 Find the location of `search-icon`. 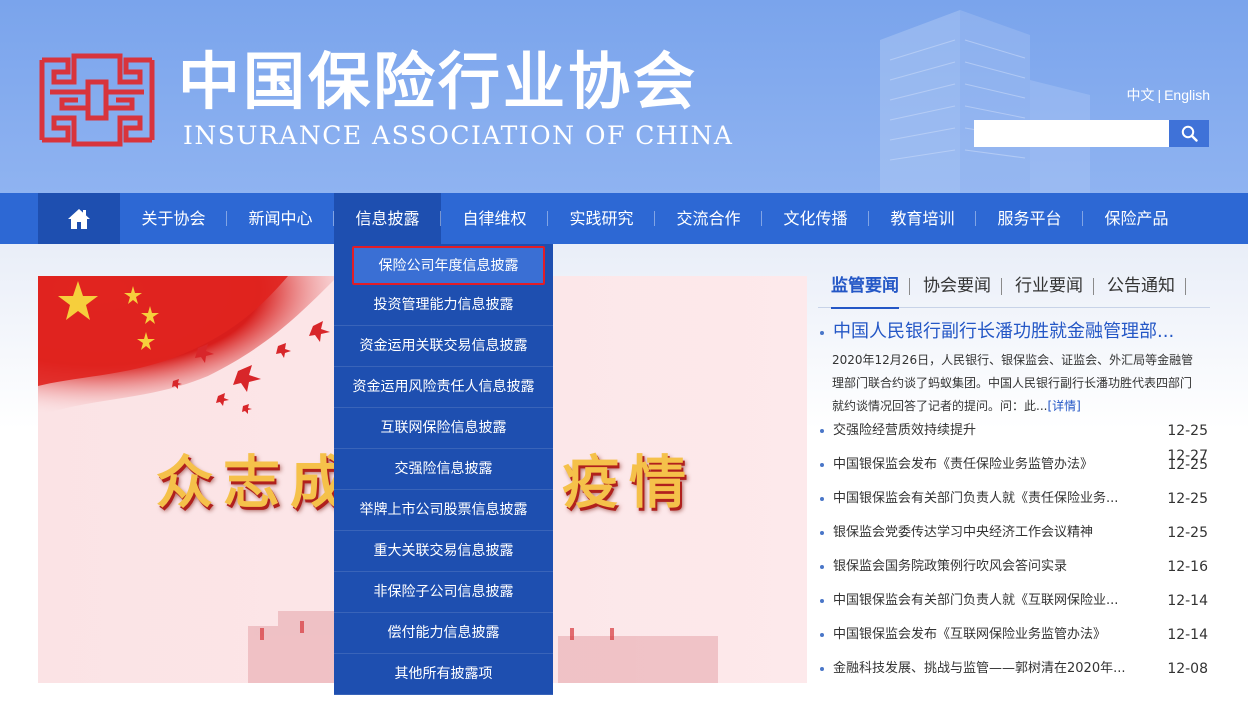

search-icon is located at coordinates (1189, 133).